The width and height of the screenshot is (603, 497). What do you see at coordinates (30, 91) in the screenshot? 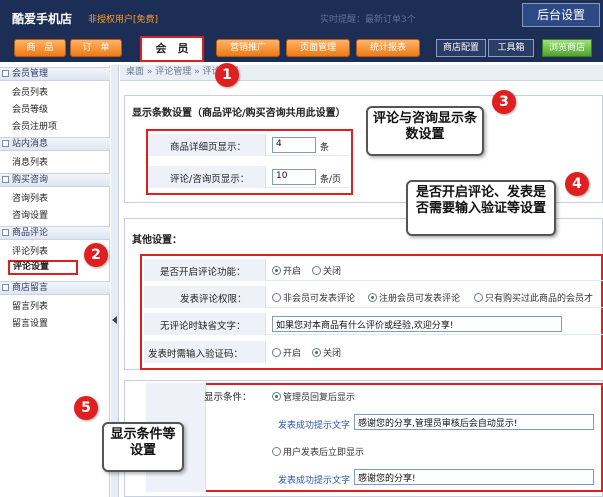
I see `sidebar-item-member-list: 会员列表` at bounding box center [30, 91].